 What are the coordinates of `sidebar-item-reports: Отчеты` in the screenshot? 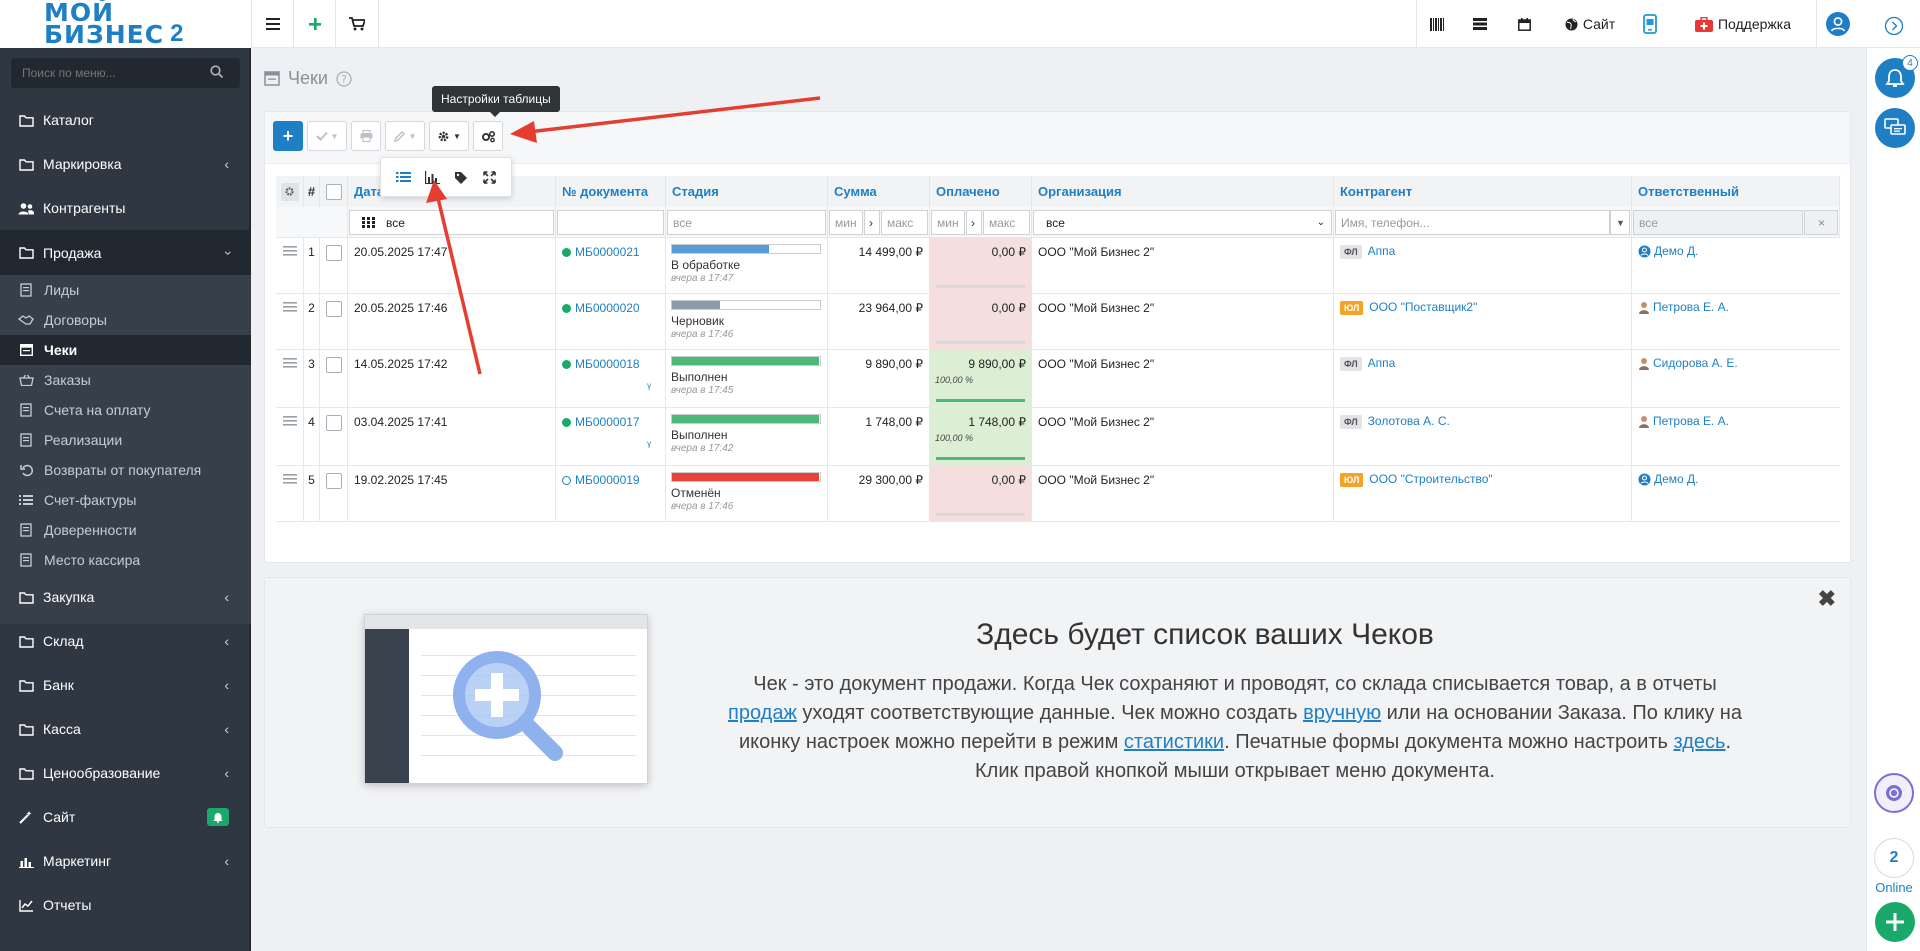 It's located at (125, 905).